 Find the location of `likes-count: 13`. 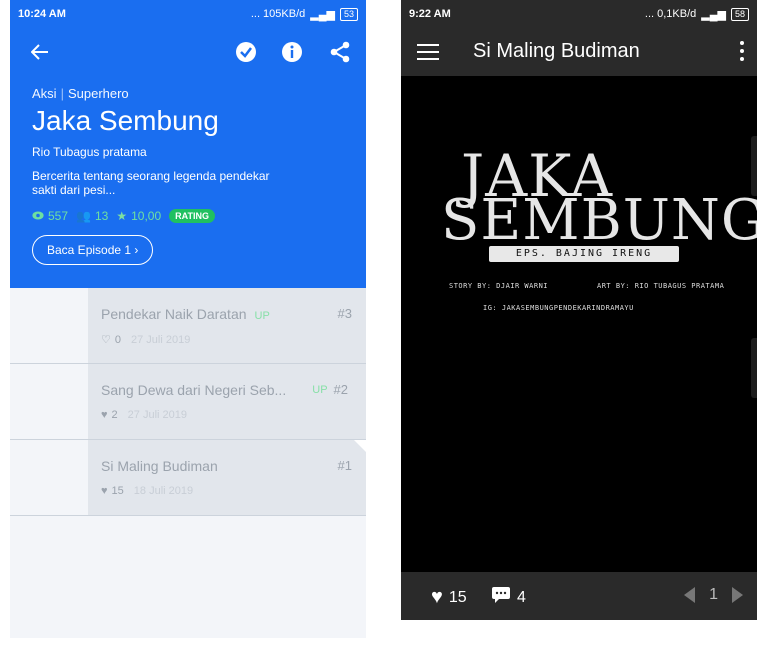

likes-count: 13 is located at coordinates (101, 216).